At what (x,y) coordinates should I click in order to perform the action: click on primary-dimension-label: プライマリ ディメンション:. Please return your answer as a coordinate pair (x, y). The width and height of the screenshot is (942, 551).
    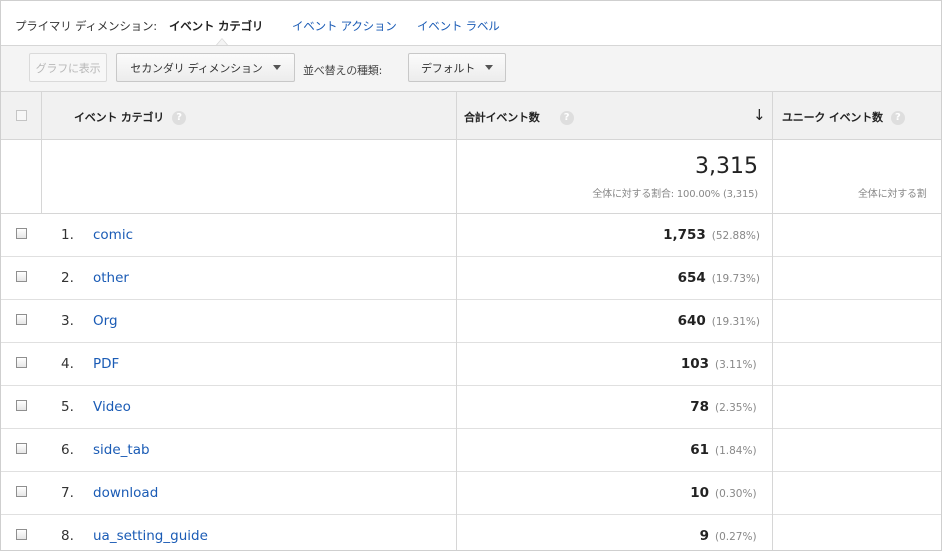
    Looking at the image, I should click on (86, 26).